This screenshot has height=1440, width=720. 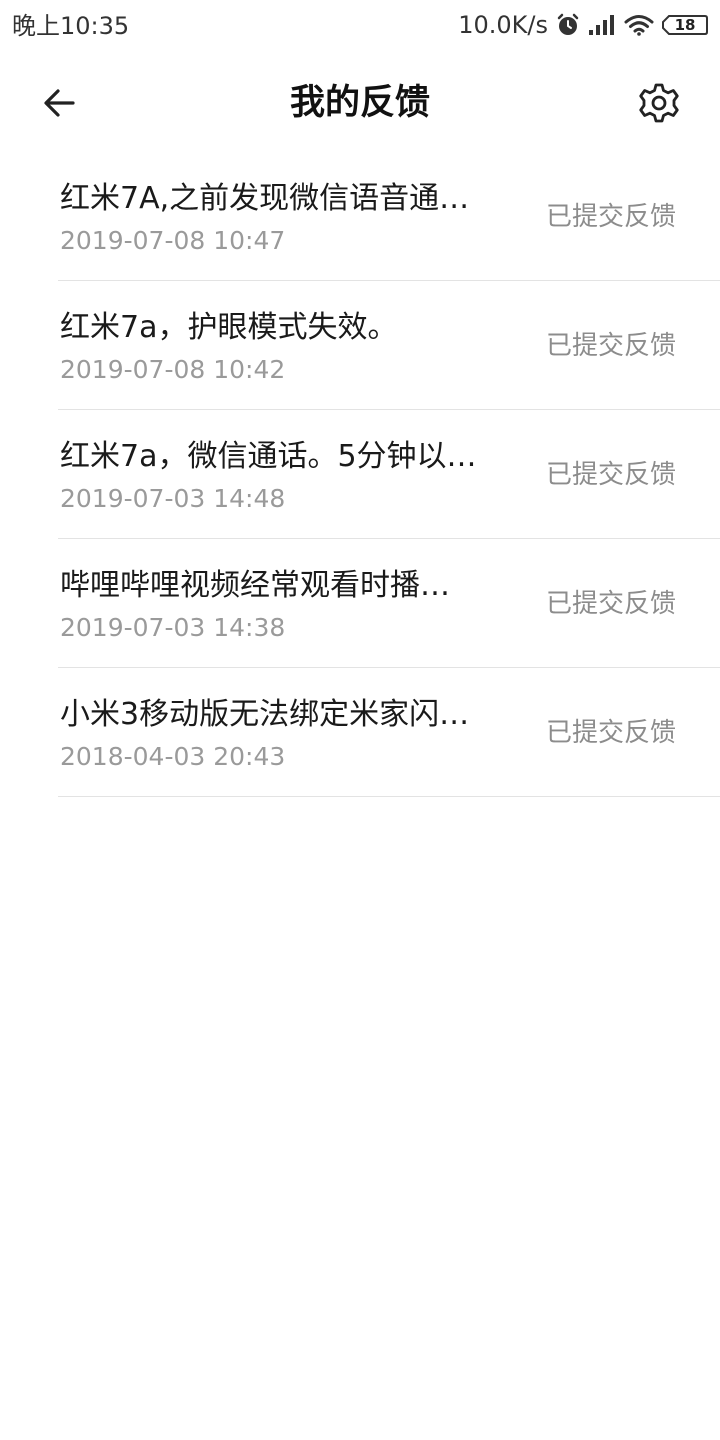 I want to click on feedback-date: 2018-04-03 20:43, so click(x=173, y=756).